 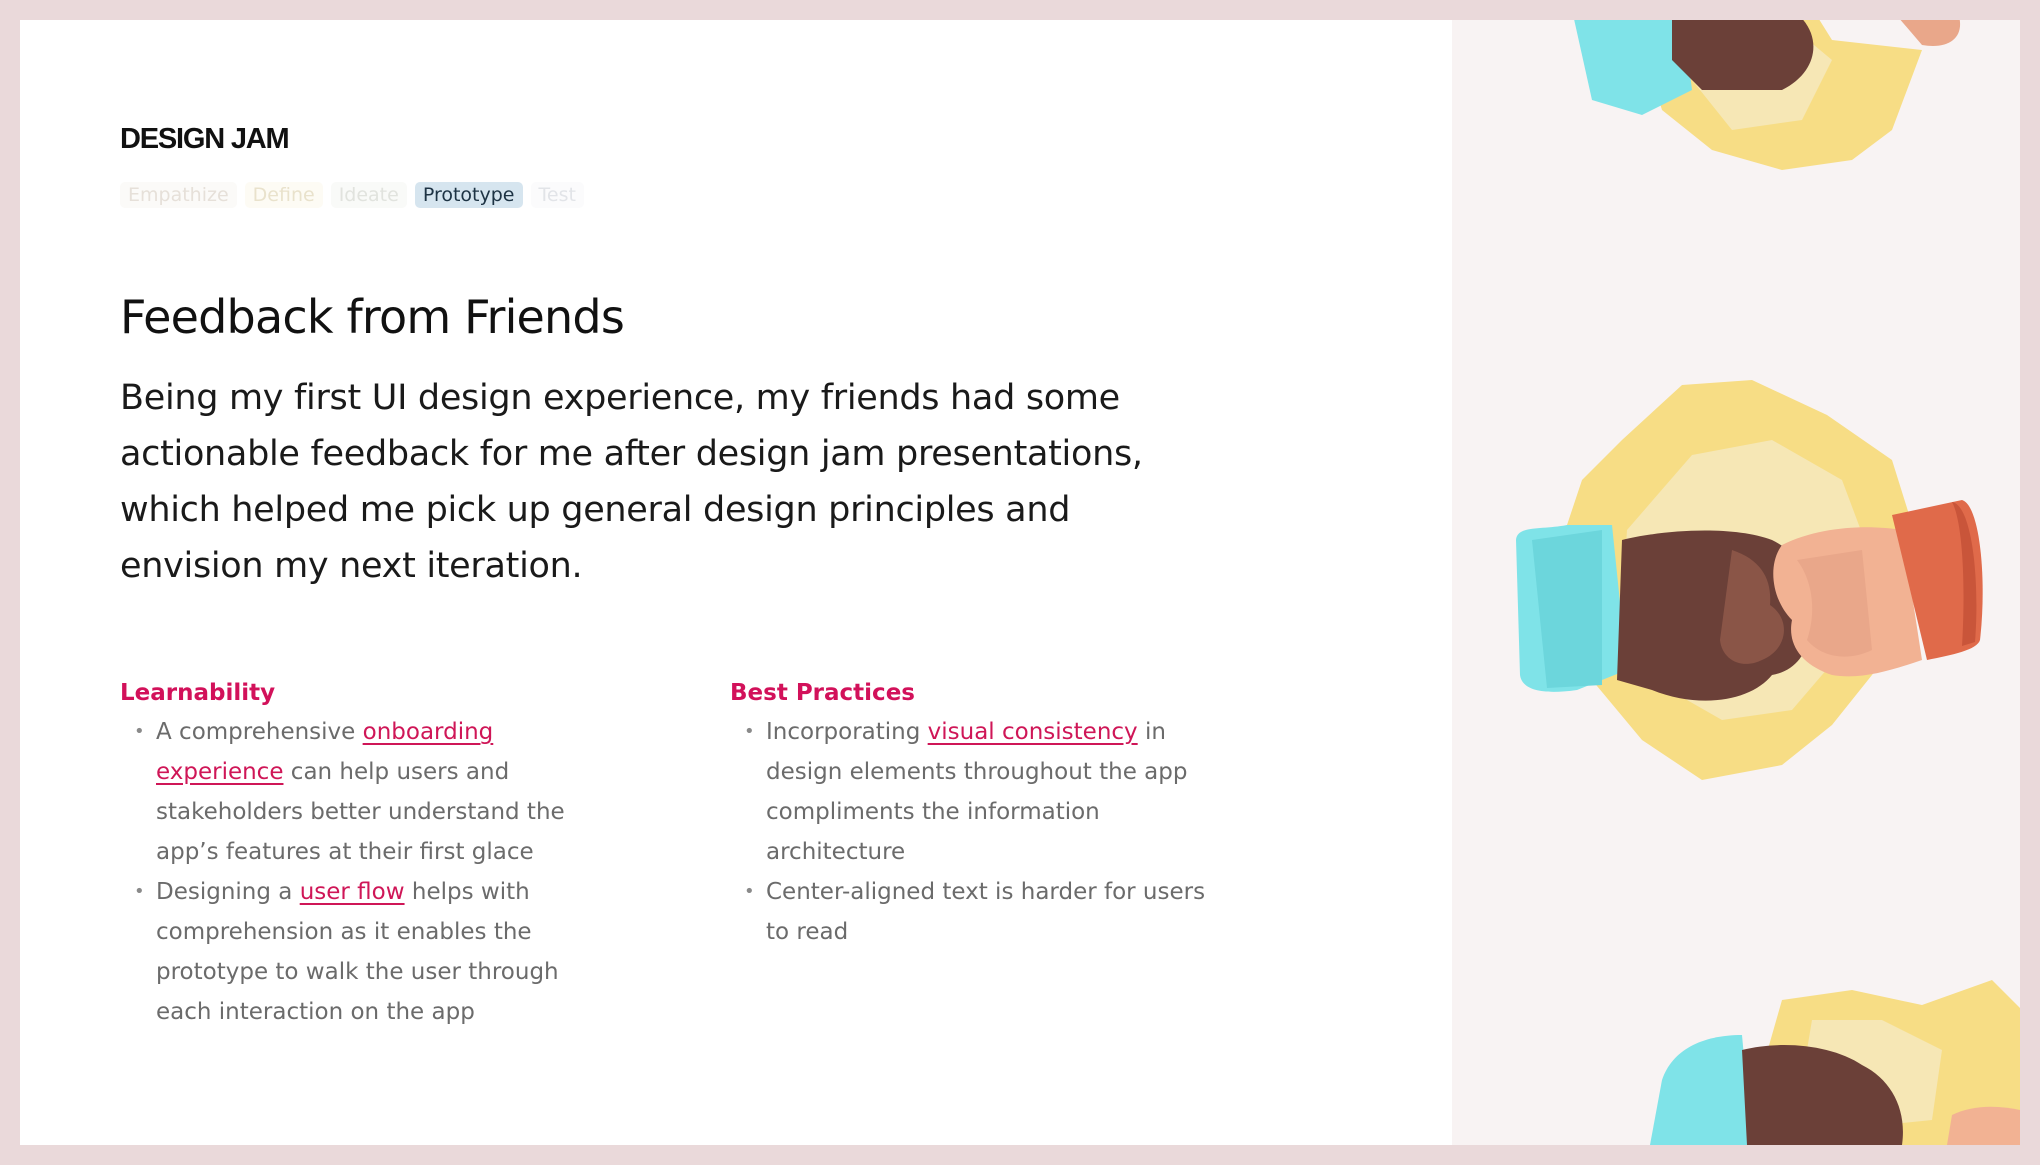 I want to click on tab-empathize: Empathize, so click(x=178, y=195).